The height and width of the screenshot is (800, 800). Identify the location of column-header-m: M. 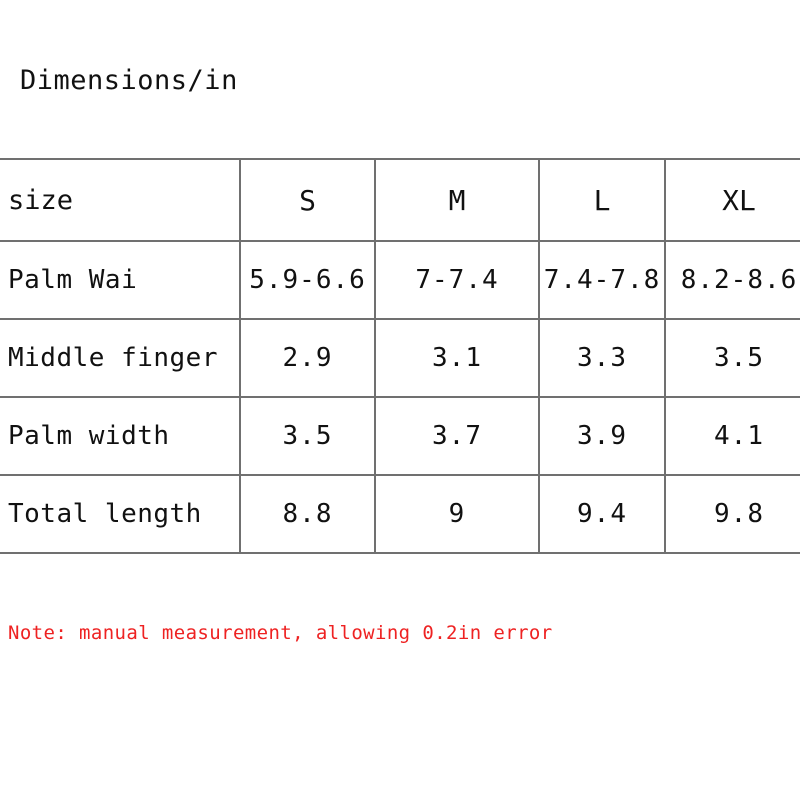
(456, 200).